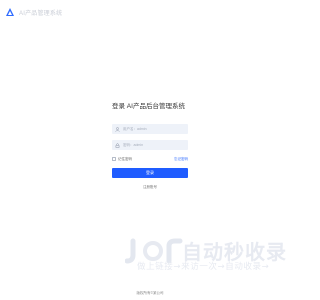 This screenshot has width=320, height=300. What do you see at coordinates (150, 173) in the screenshot?
I see `login-button: 登录` at bounding box center [150, 173].